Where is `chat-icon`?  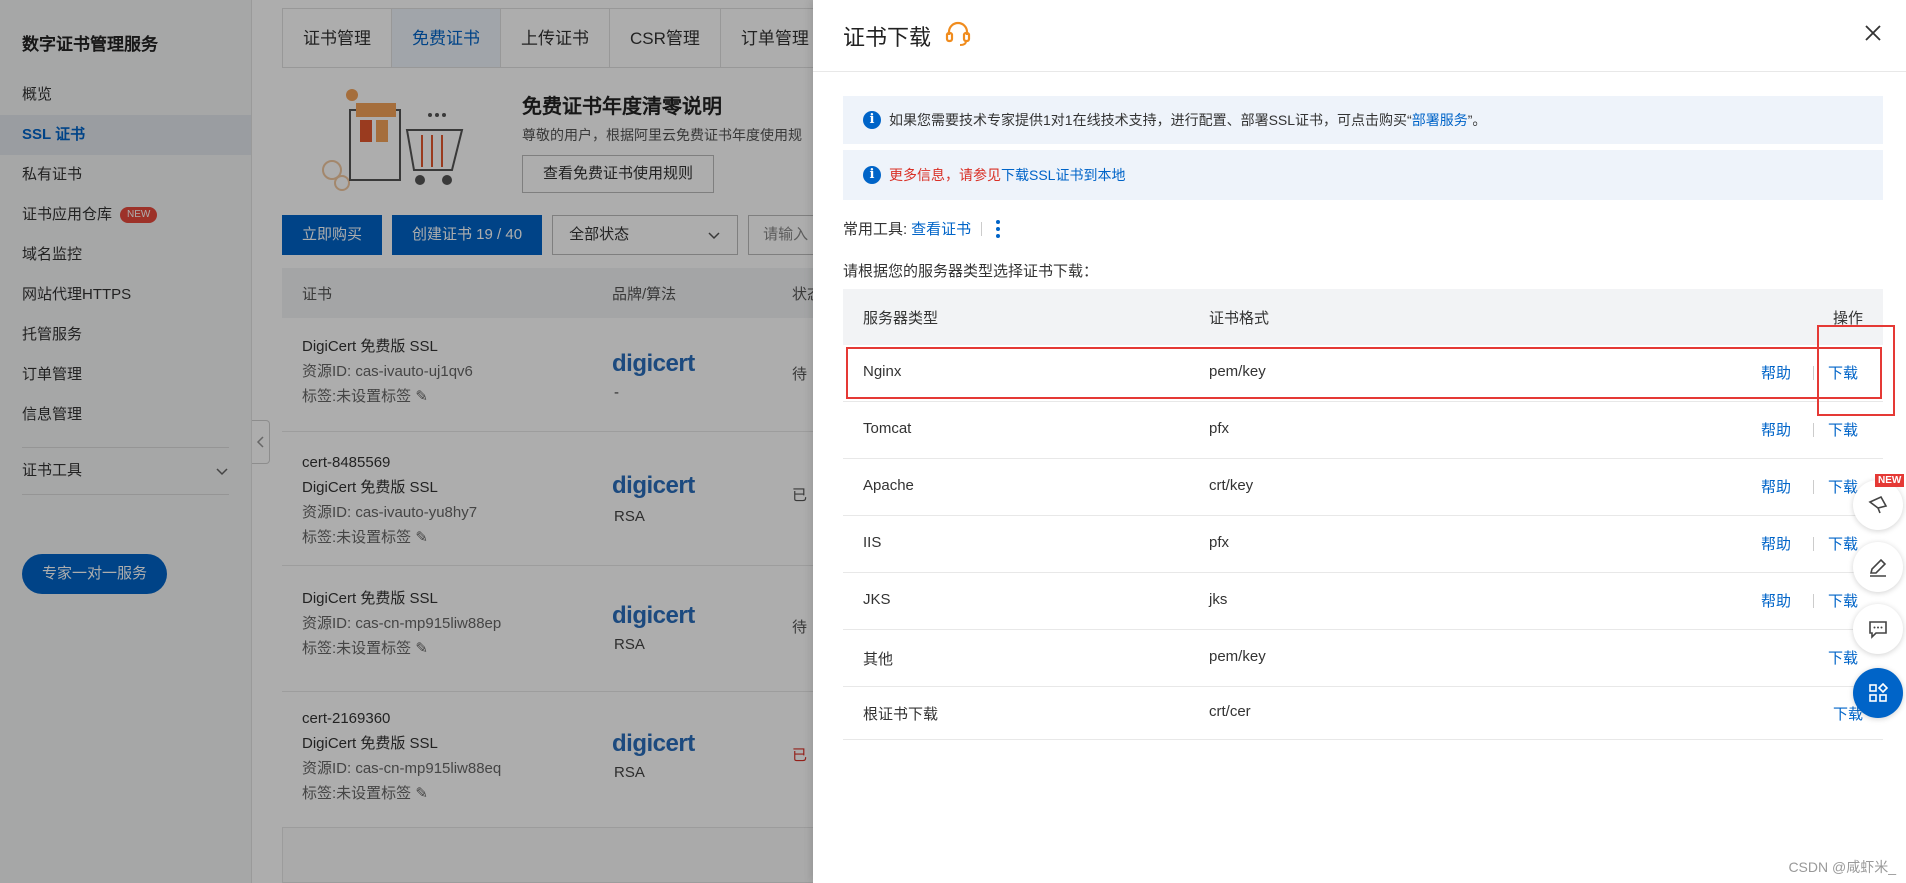 chat-icon is located at coordinates (1878, 630).